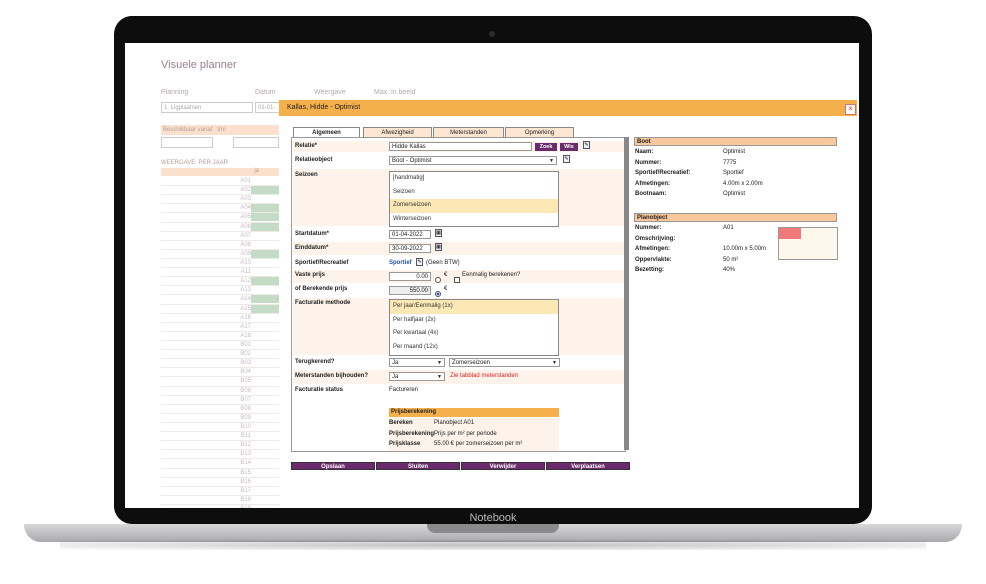  Describe the element at coordinates (333, 466) in the screenshot. I see `opslaan-button: Opslaan` at that location.